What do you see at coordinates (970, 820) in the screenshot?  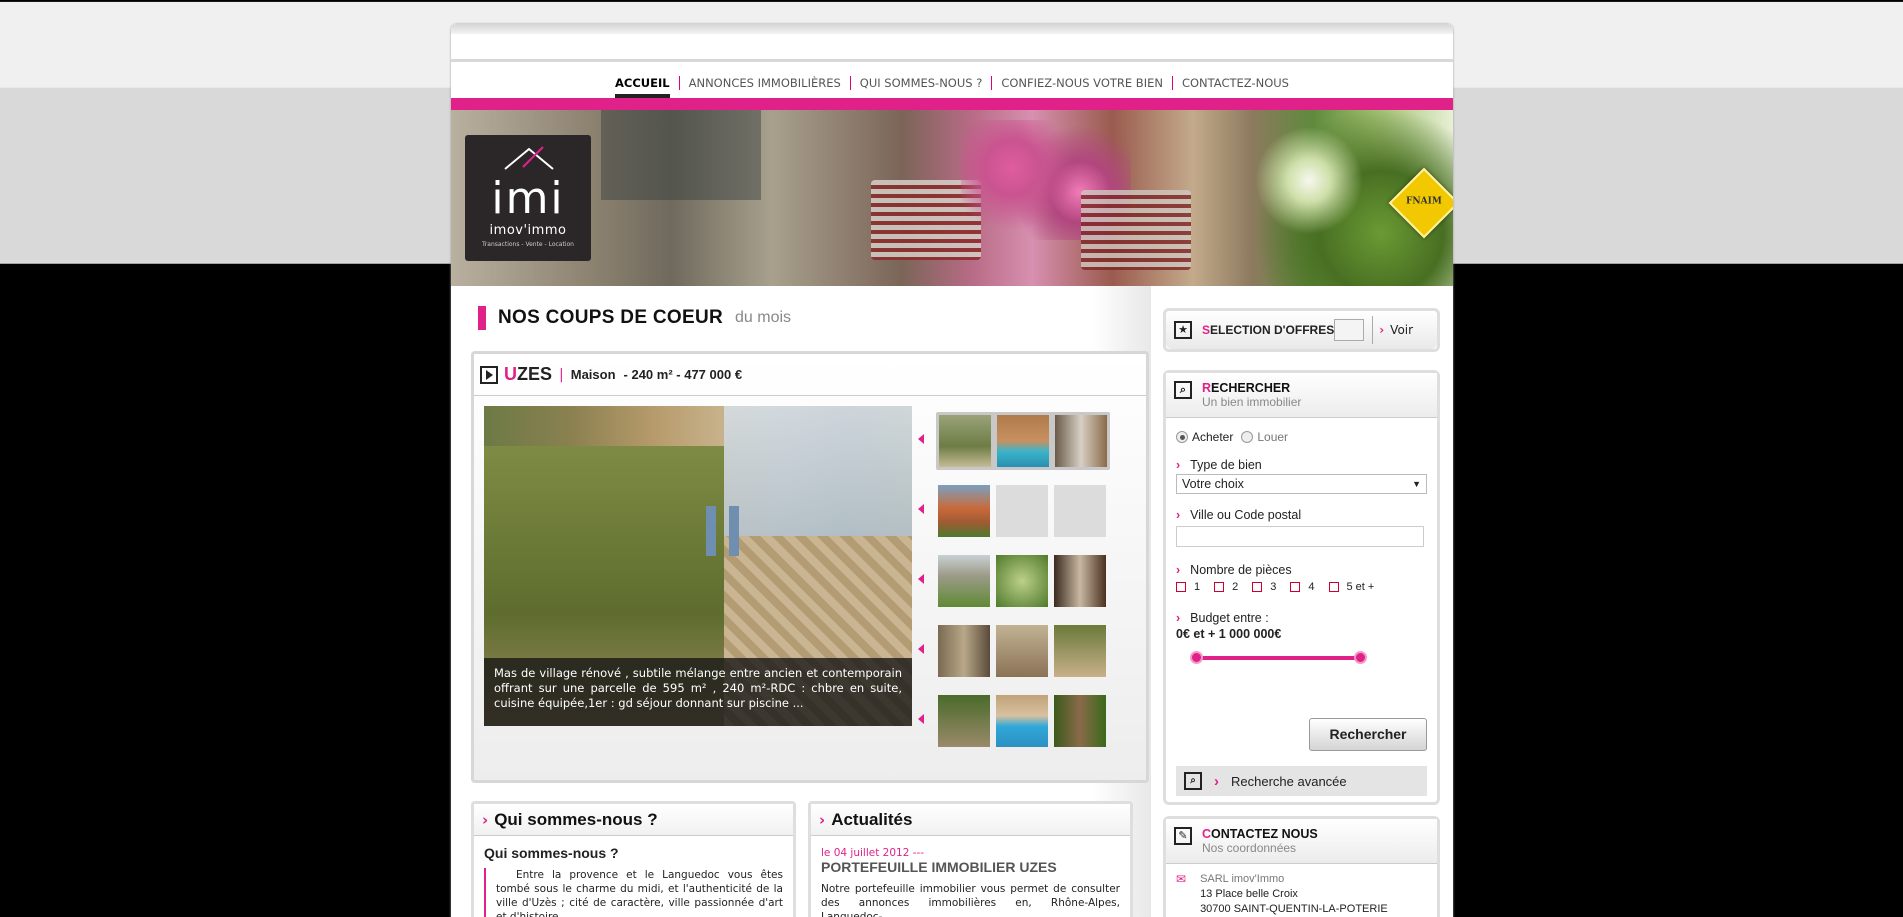 I see `news-header: › Actualités` at bounding box center [970, 820].